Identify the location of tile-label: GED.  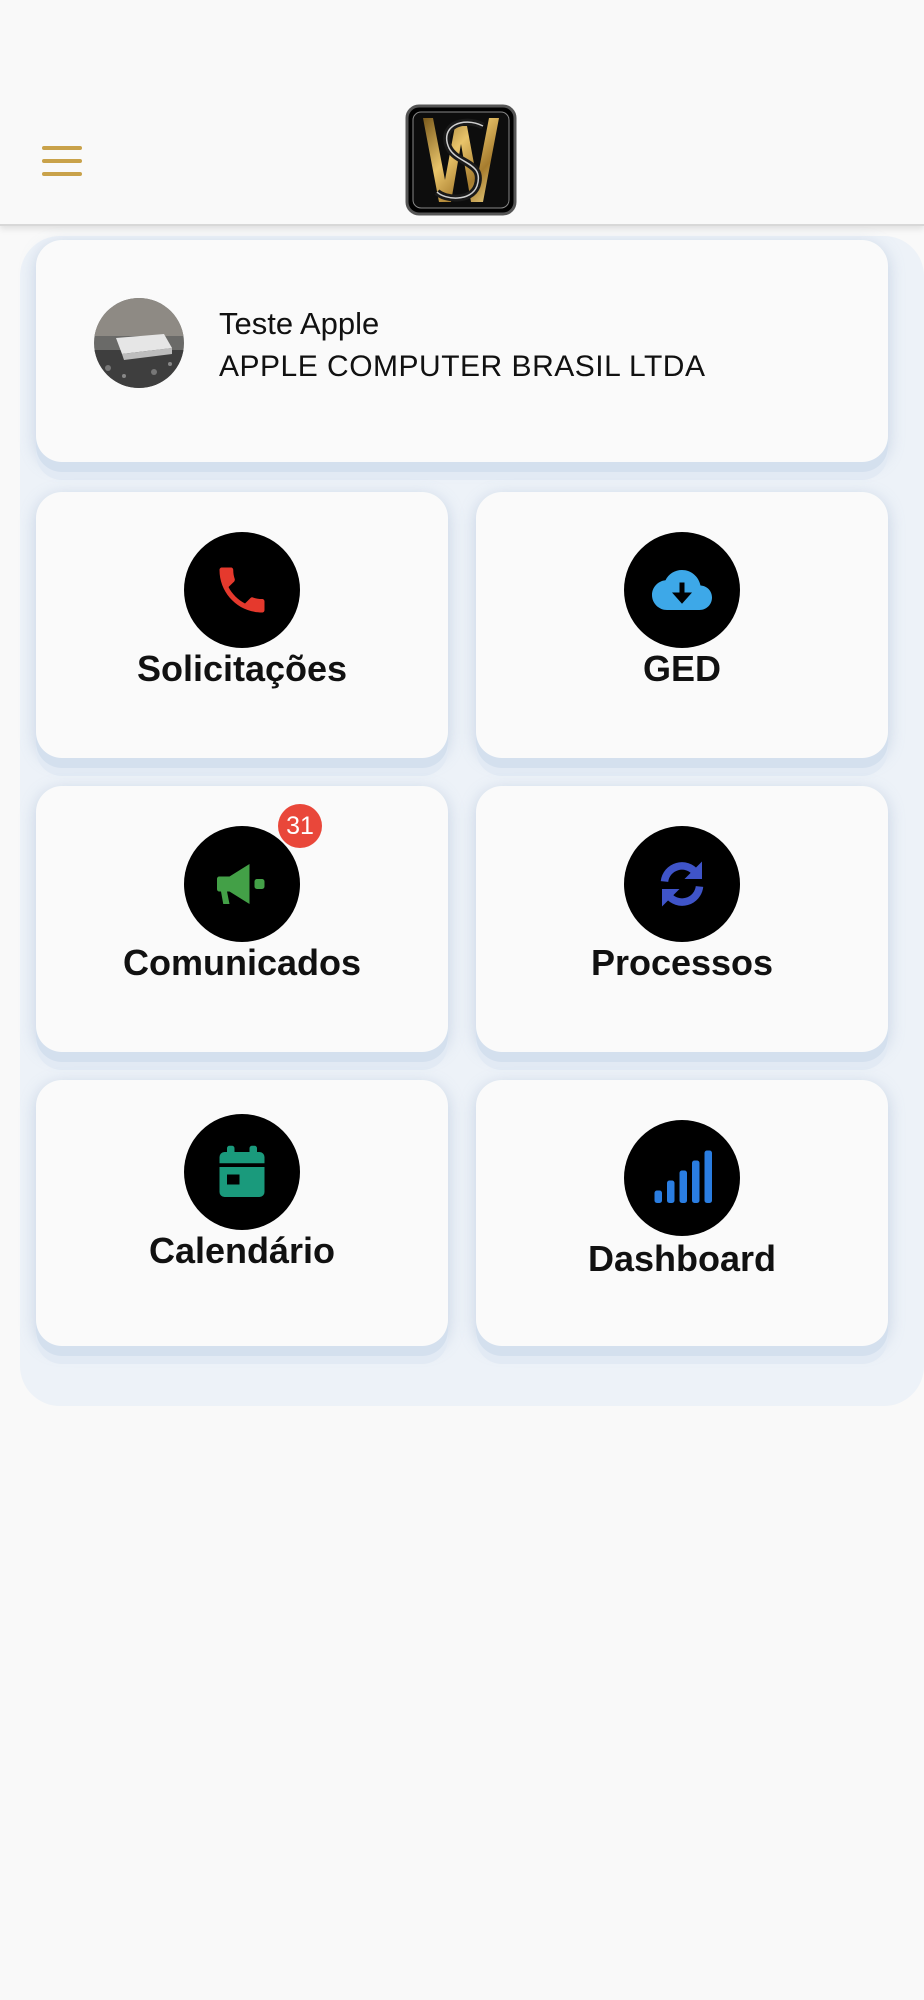
(681, 668).